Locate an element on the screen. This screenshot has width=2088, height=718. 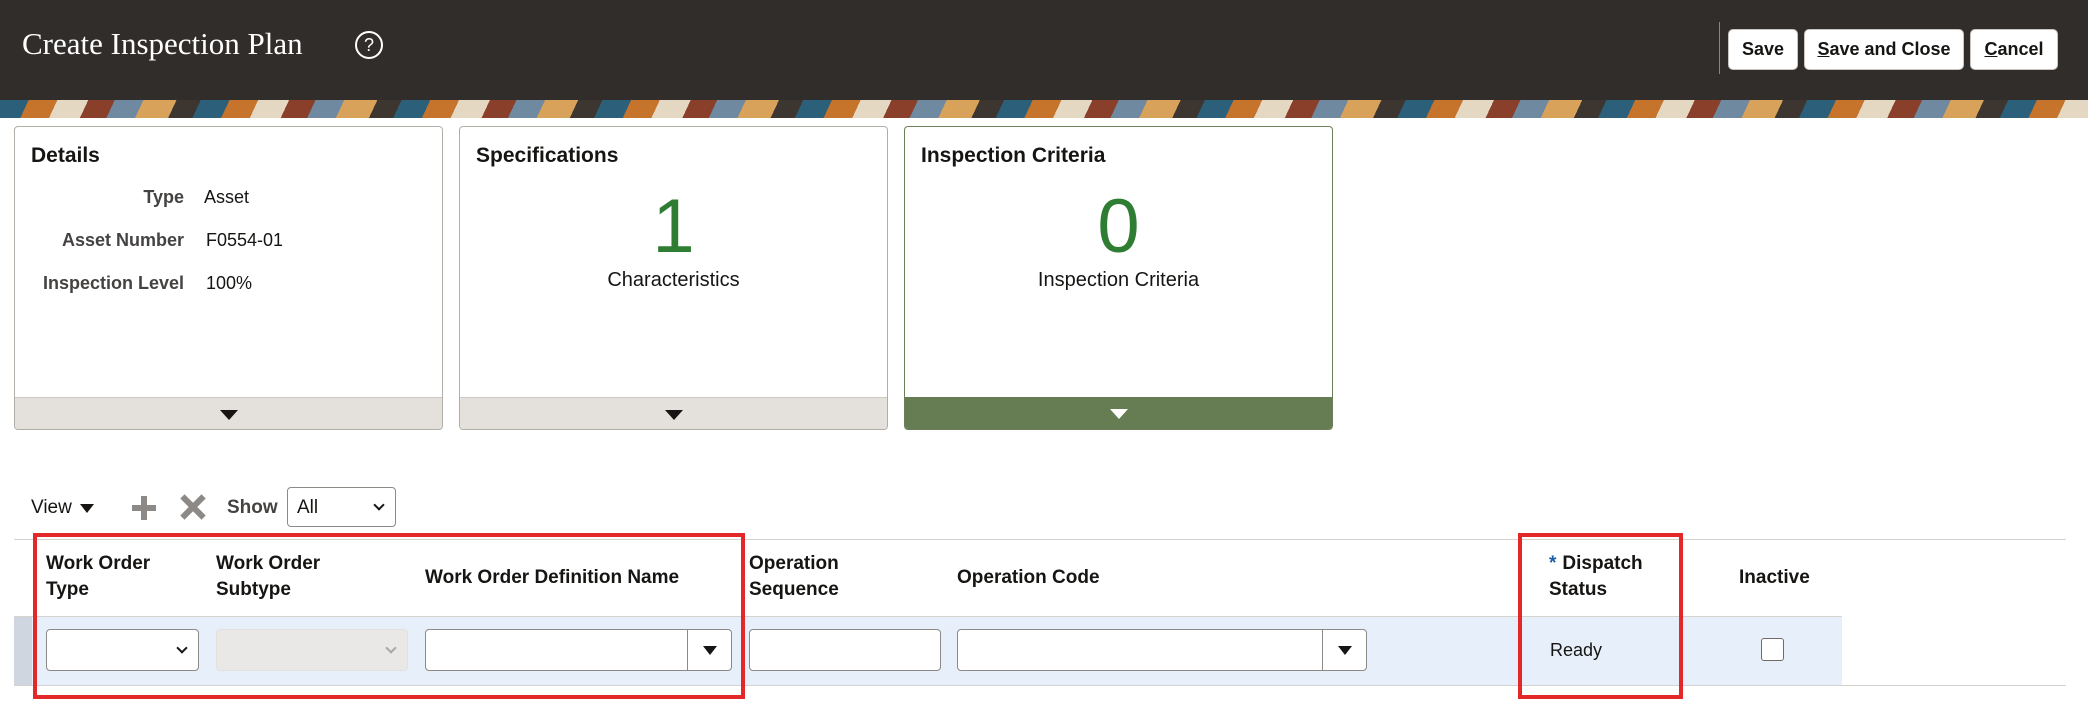
details-field-label: Type is located at coordinates (163, 197).